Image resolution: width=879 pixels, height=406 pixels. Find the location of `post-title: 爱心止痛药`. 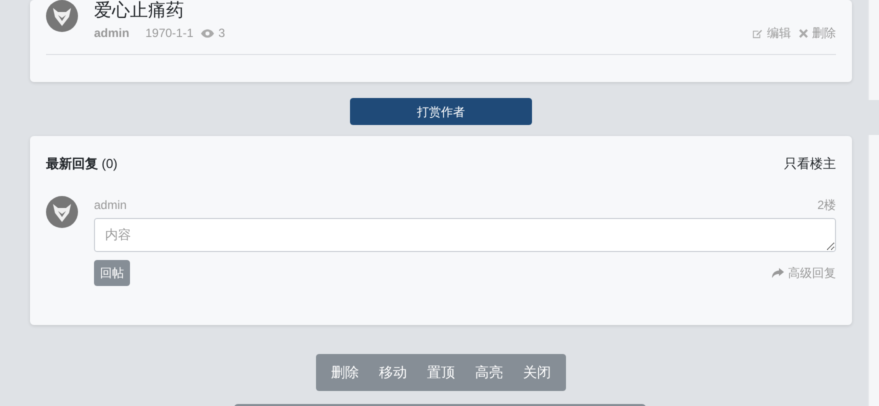

post-title: 爱心止痛药 is located at coordinates (139, 10).